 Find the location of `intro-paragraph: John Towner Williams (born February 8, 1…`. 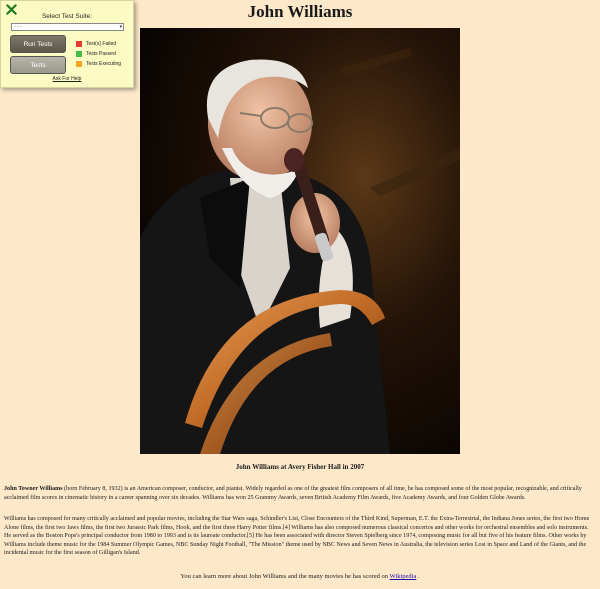

intro-paragraph: John Towner Williams (born February 8, 1… is located at coordinates (300, 493).